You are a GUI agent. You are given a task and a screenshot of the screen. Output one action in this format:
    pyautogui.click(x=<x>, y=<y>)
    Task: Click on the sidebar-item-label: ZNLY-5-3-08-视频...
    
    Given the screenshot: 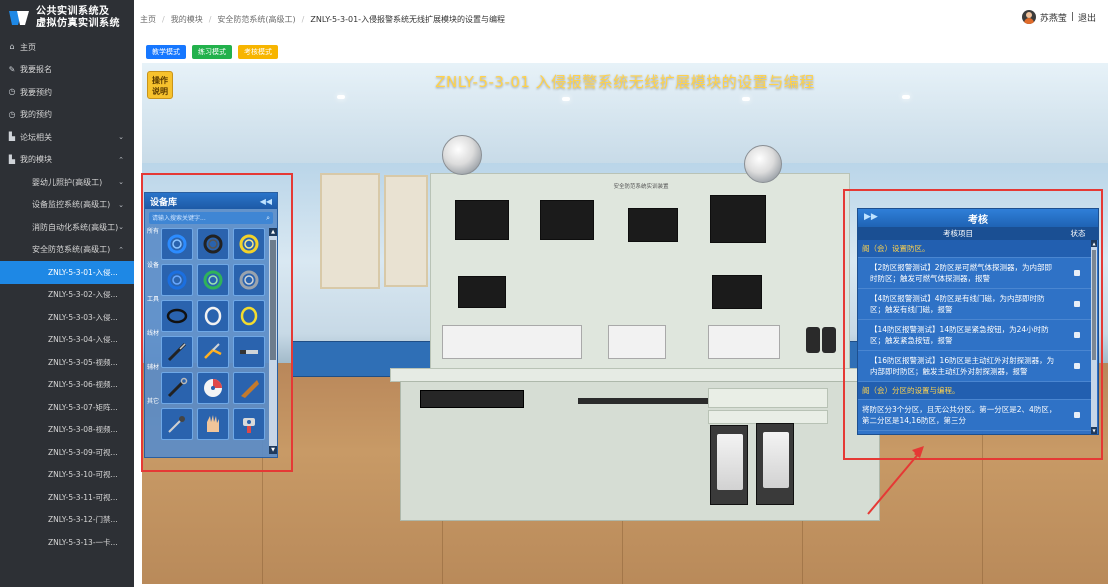 What is the action you would take?
    pyautogui.click(x=83, y=430)
    